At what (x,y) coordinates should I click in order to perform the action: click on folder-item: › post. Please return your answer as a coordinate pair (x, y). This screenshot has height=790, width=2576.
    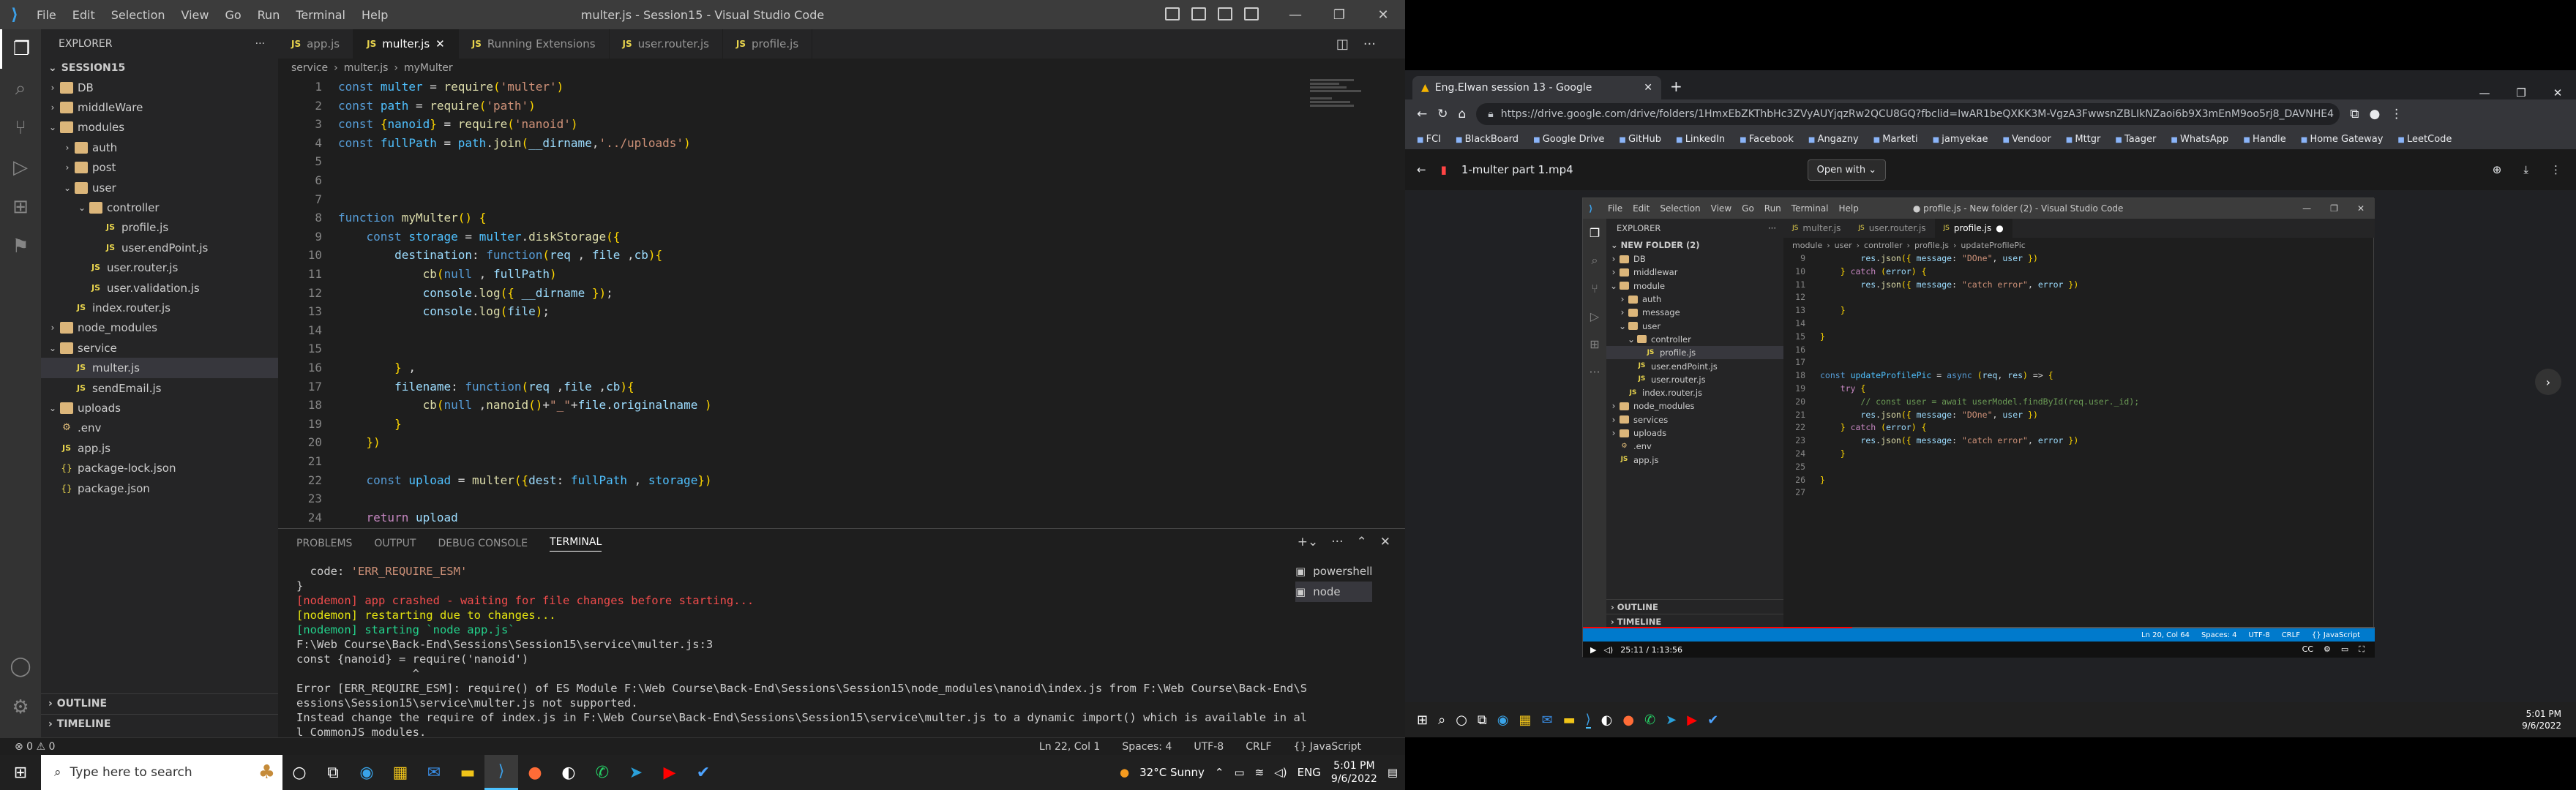
    Looking at the image, I should click on (159, 168).